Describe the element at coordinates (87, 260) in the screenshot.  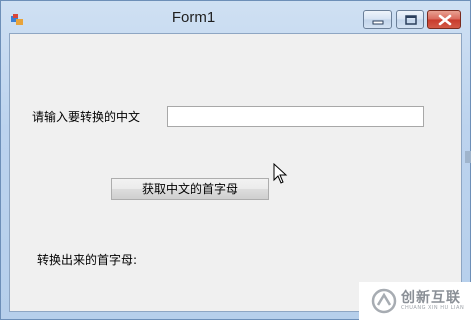
I see `result-label: 转换出来的首字母:` at that location.